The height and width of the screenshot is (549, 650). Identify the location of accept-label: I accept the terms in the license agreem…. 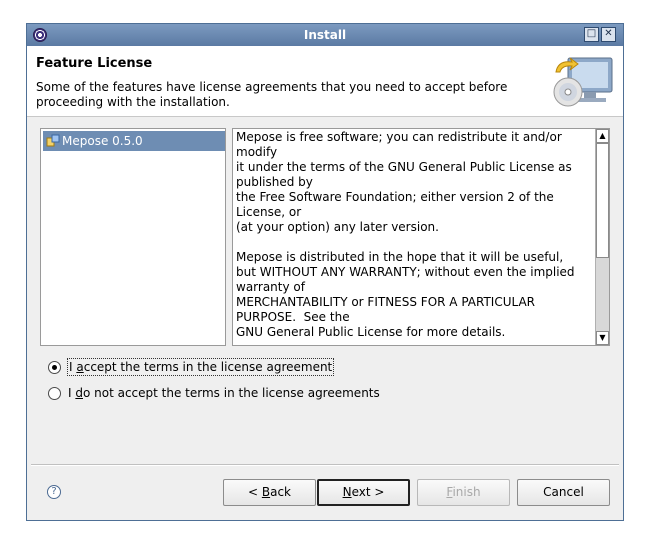
(201, 367).